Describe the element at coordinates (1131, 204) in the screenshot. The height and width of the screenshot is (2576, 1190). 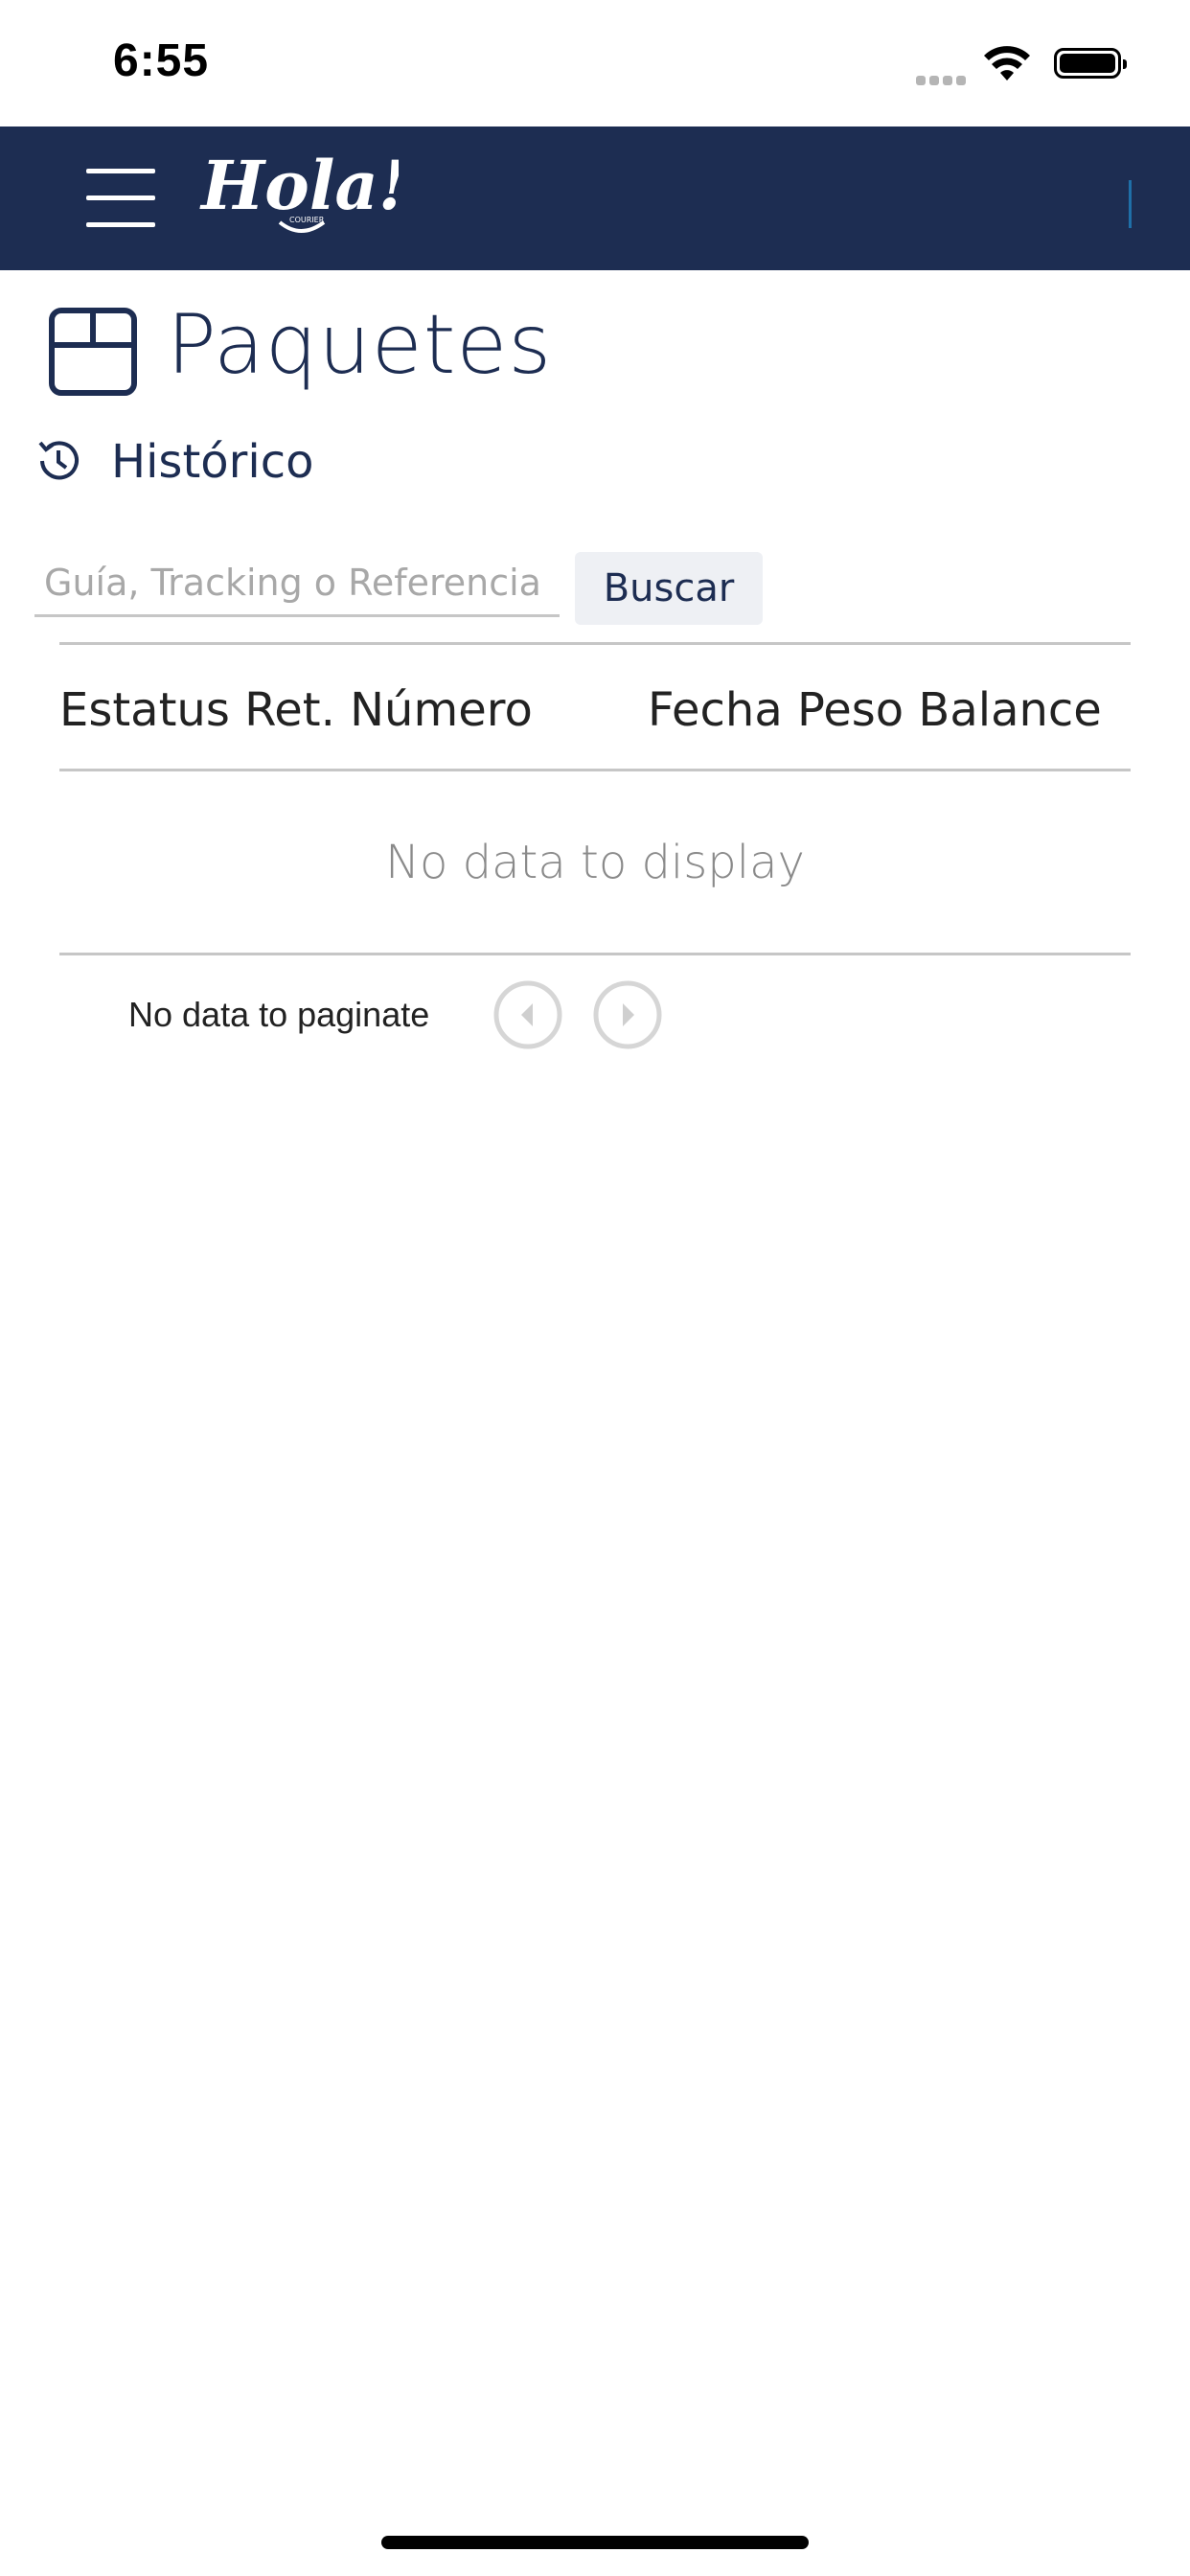
I see `nav-divider` at that location.